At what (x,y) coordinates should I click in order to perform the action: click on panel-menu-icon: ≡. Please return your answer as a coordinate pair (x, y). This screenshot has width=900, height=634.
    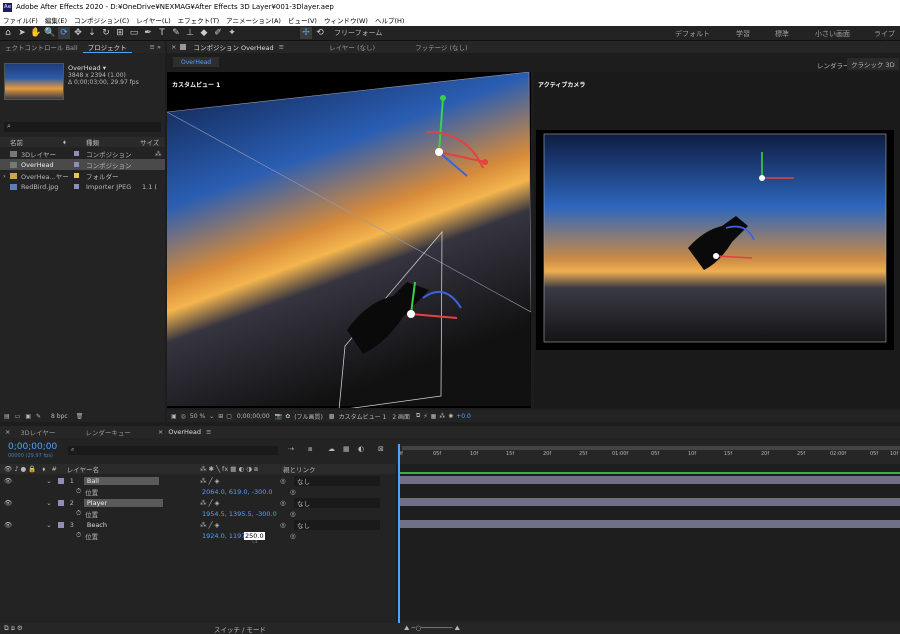
    Looking at the image, I should click on (281, 47).